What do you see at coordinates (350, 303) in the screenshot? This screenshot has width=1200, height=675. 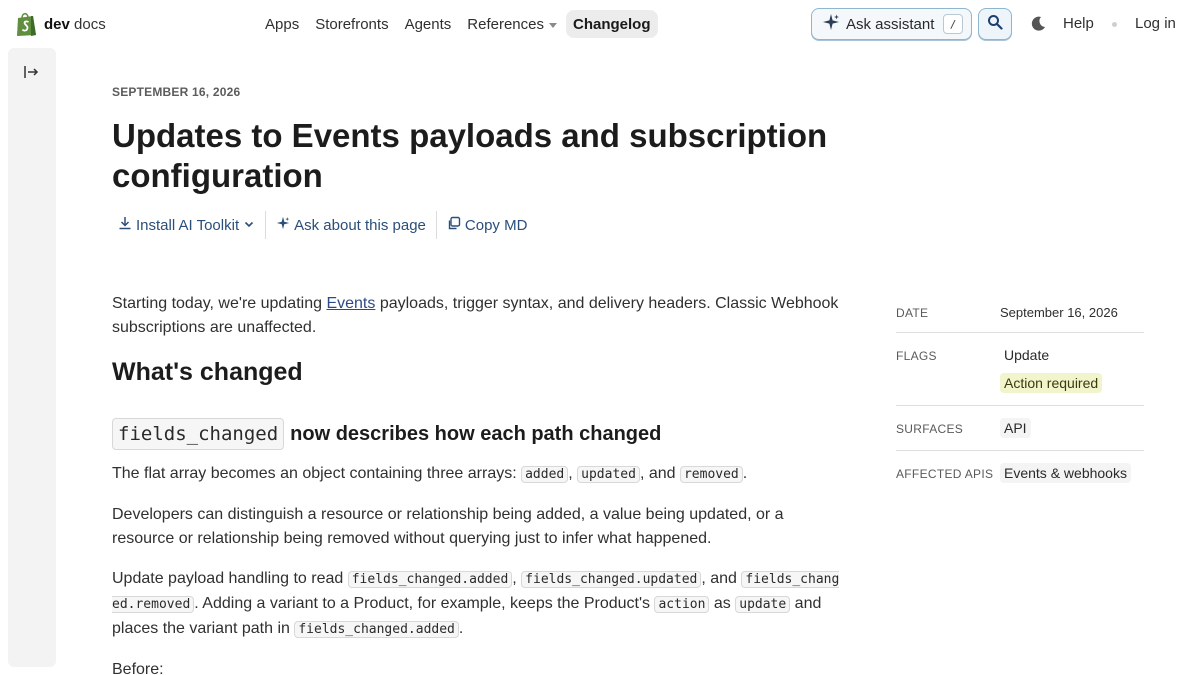 I see `events-link: Events` at bounding box center [350, 303].